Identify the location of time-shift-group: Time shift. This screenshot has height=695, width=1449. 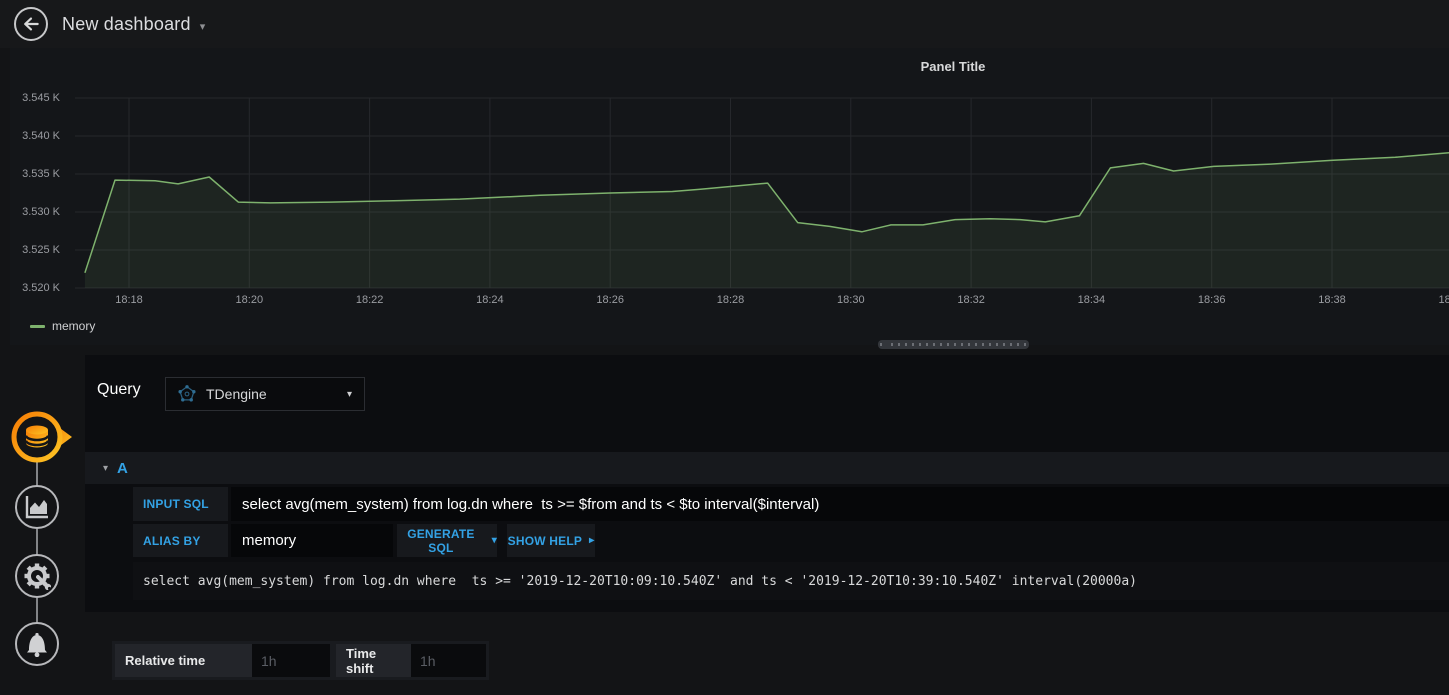
(411, 660).